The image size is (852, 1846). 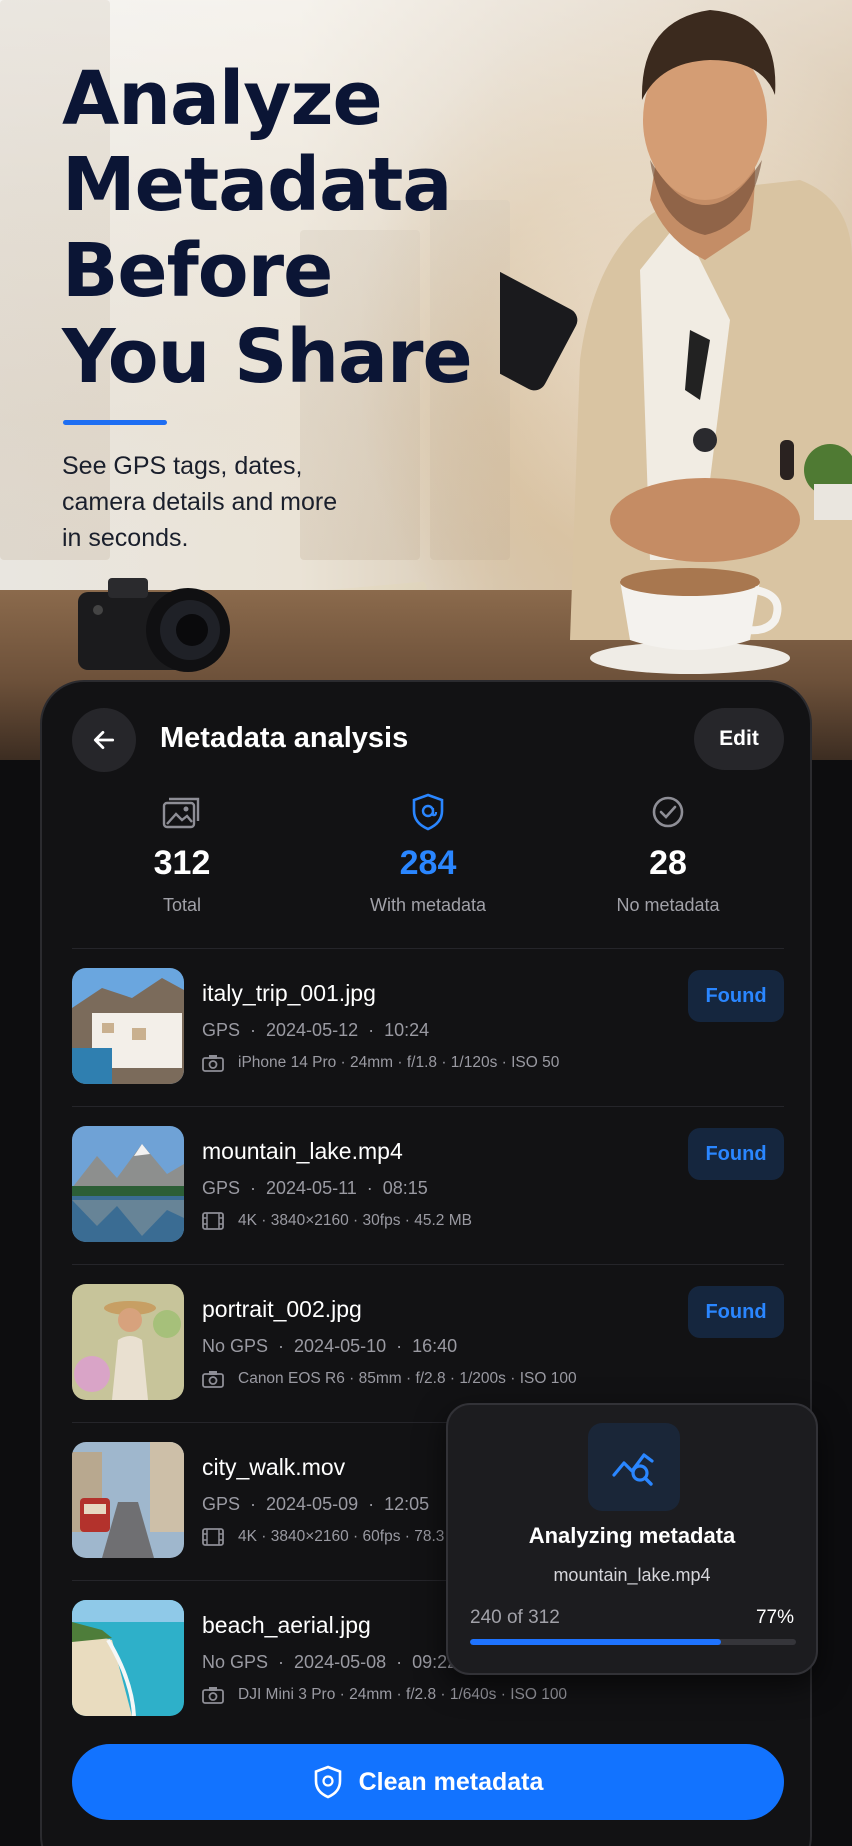 I want to click on progress-percent: 77%, so click(x=774, y=1617).